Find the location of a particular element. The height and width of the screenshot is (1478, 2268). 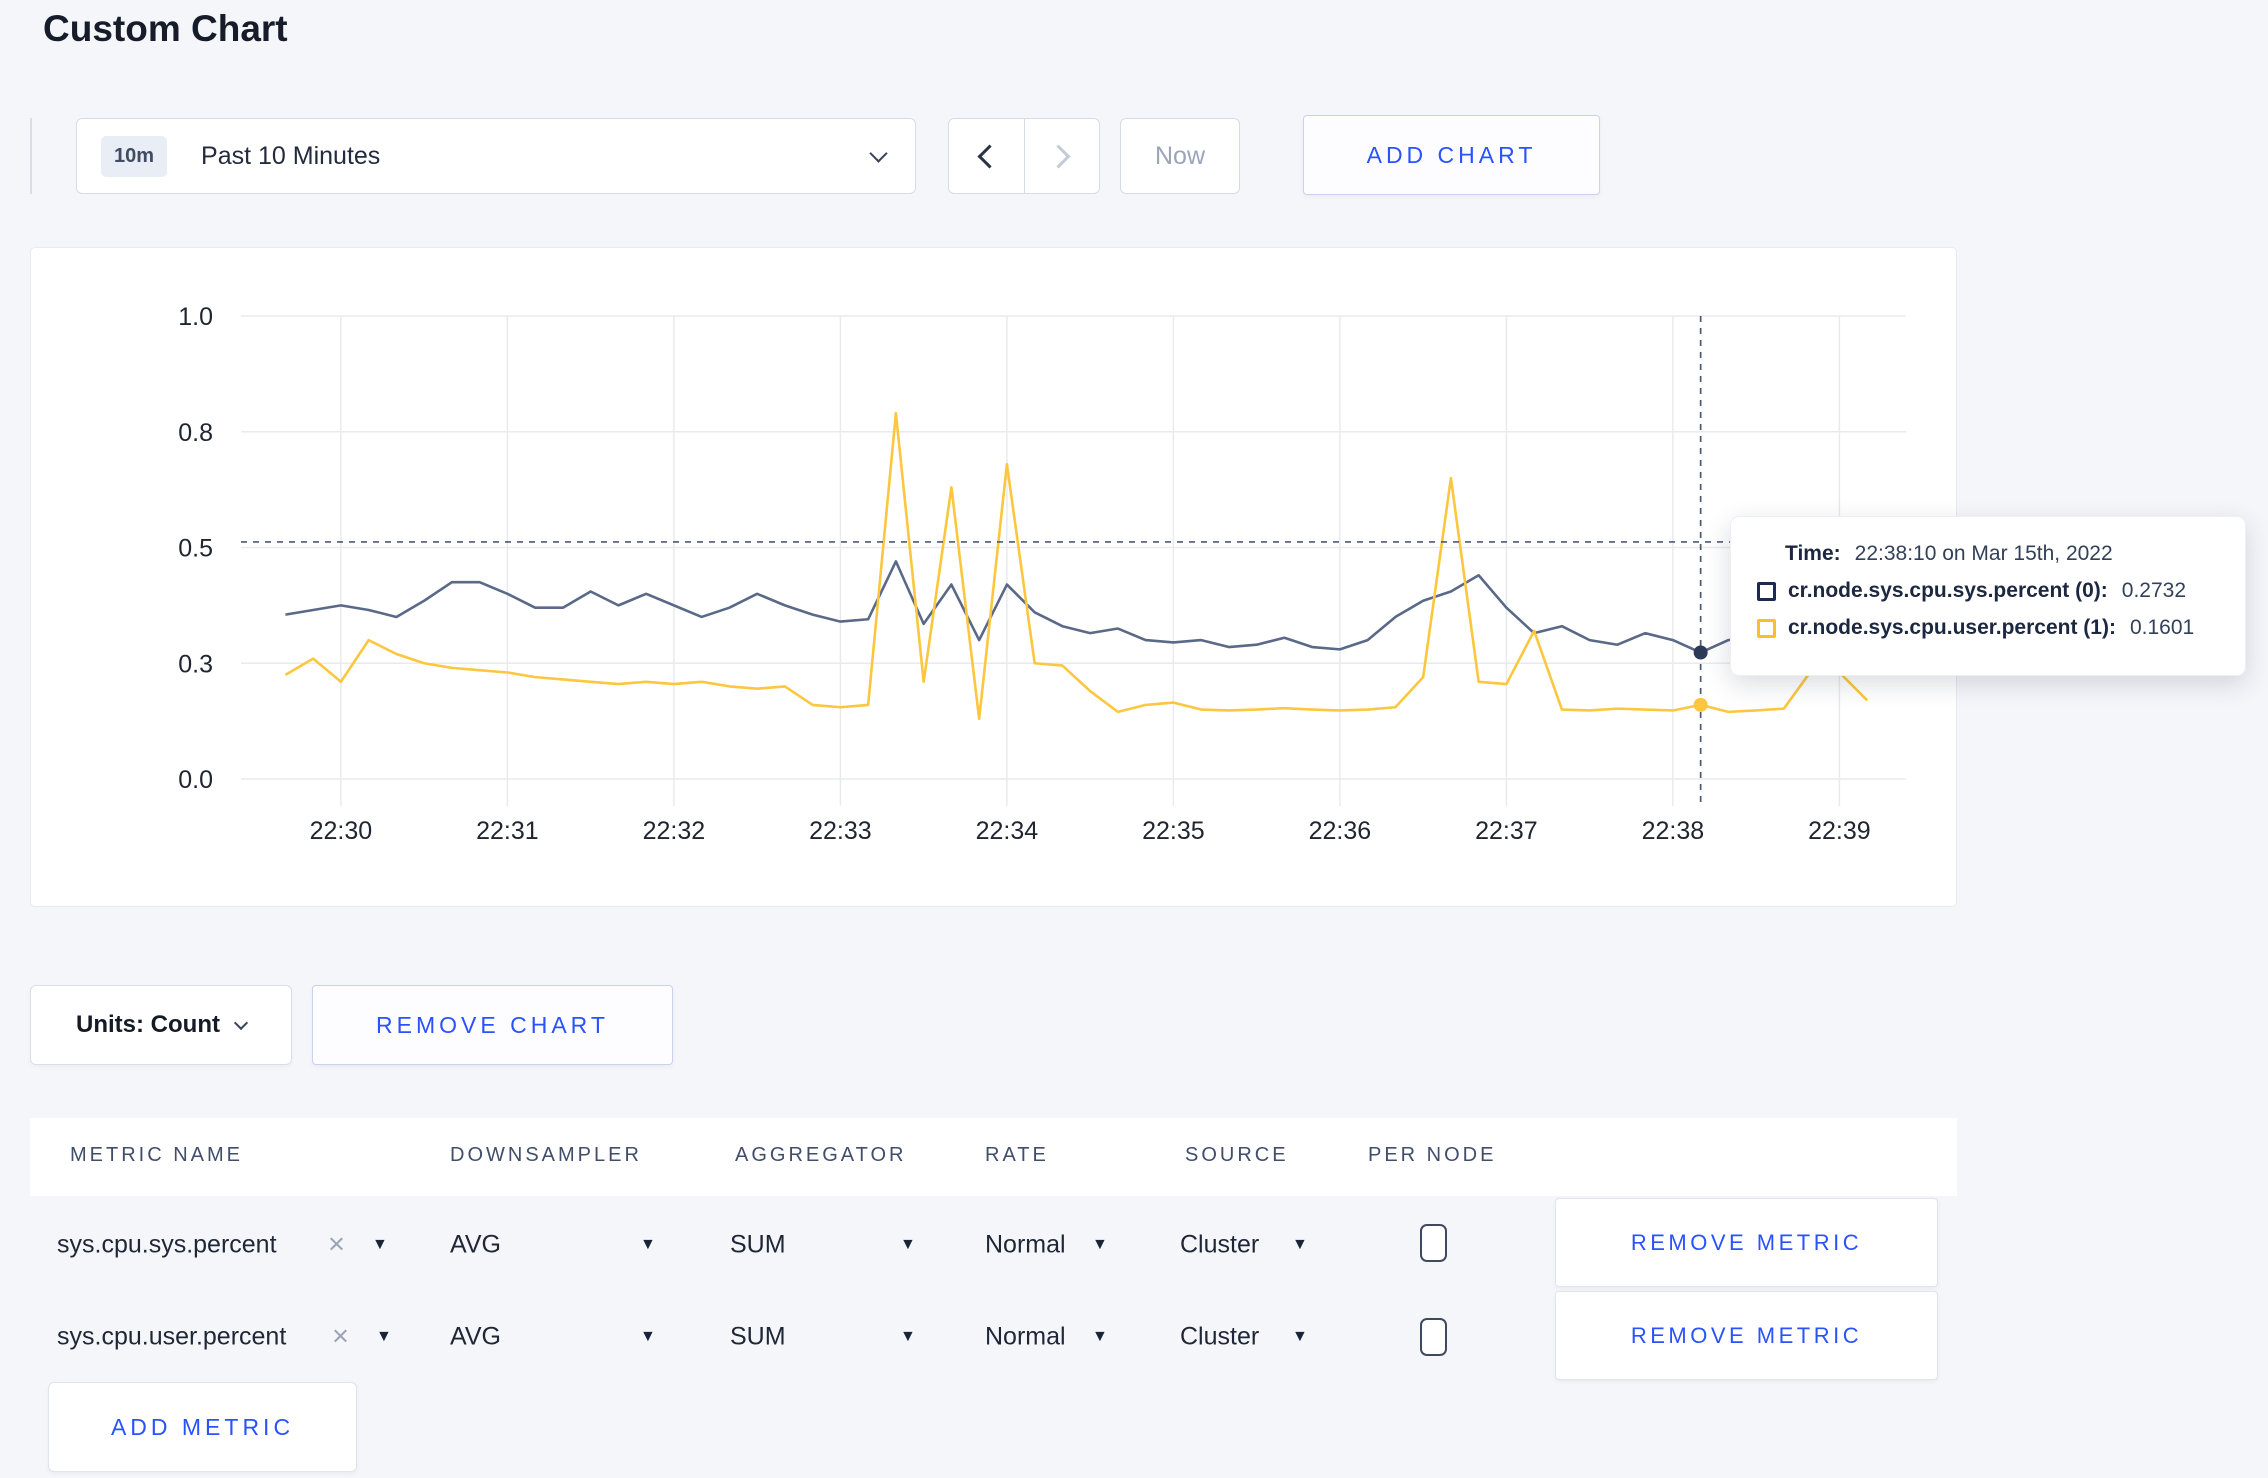

column-header-per-node: PER NODE is located at coordinates (1432, 1155).